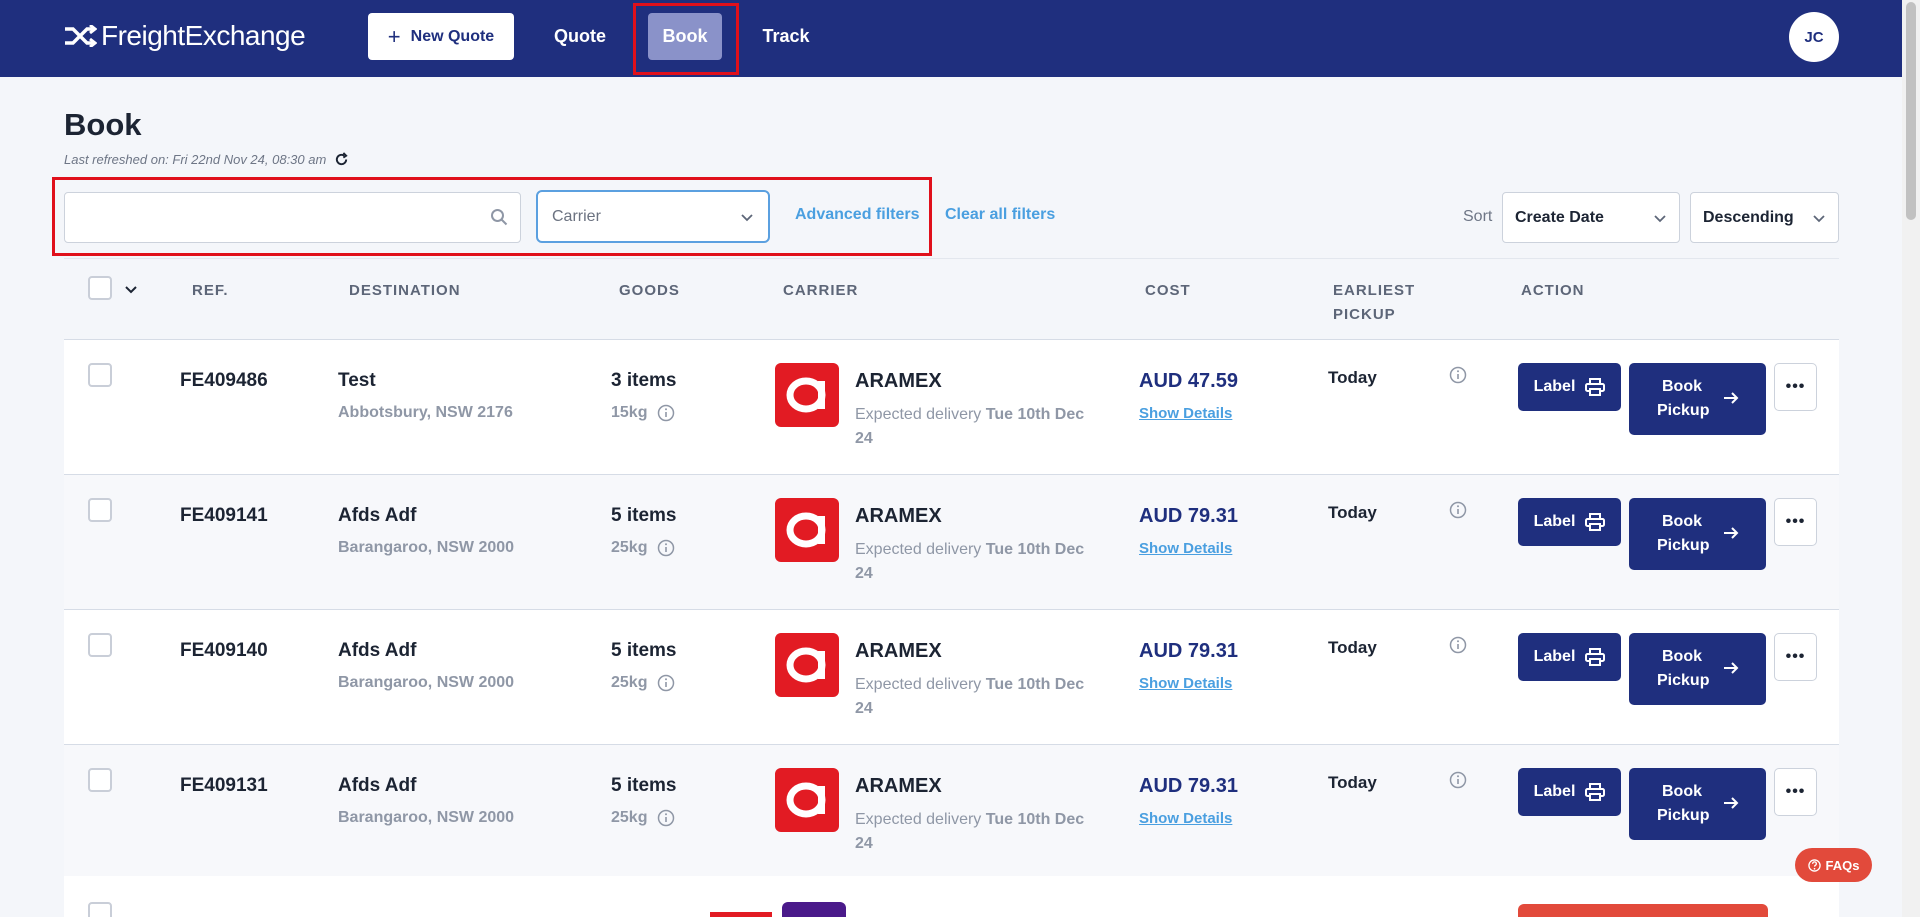 The image size is (1920, 917). Describe the element at coordinates (499, 217) in the screenshot. I see `search-icon` at that location.